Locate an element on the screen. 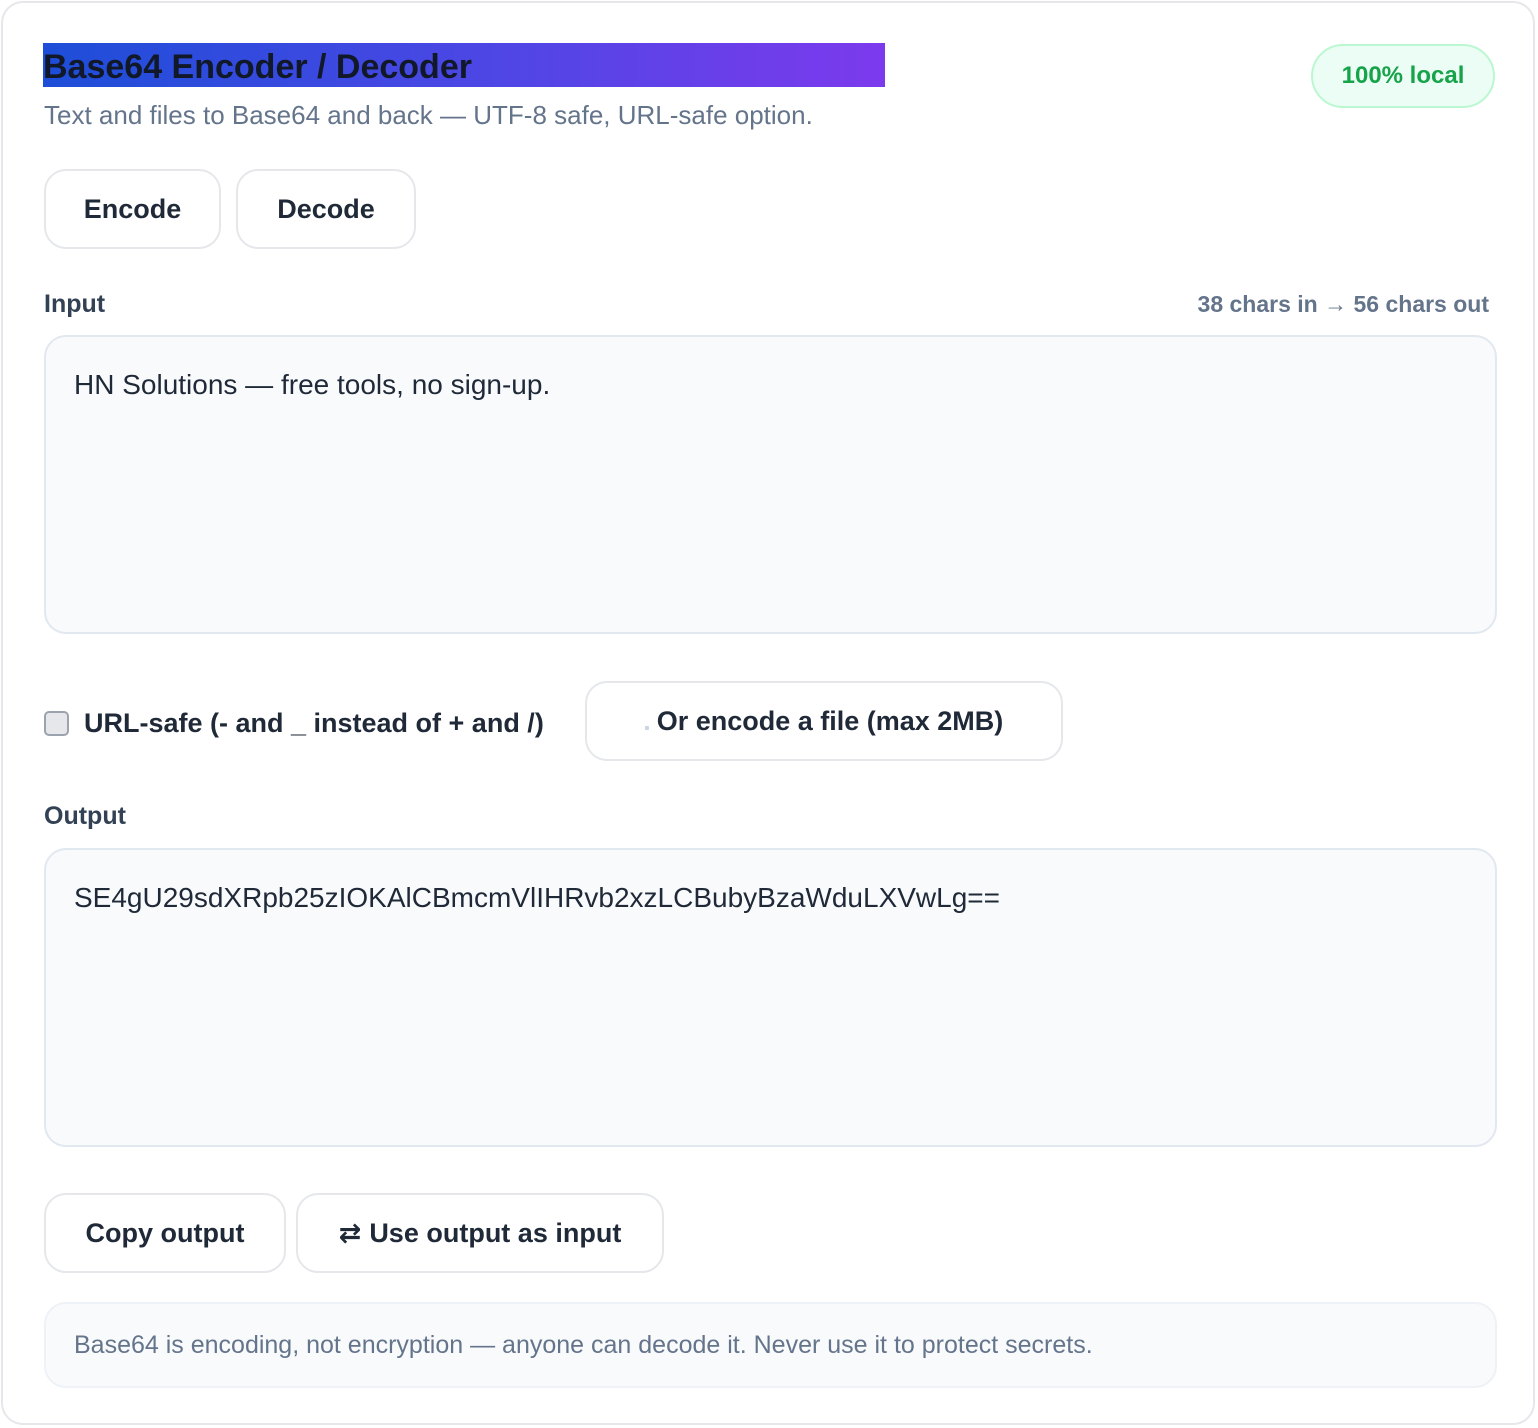  swap-icon: ⇄ is located at coordinates (350, 1232).